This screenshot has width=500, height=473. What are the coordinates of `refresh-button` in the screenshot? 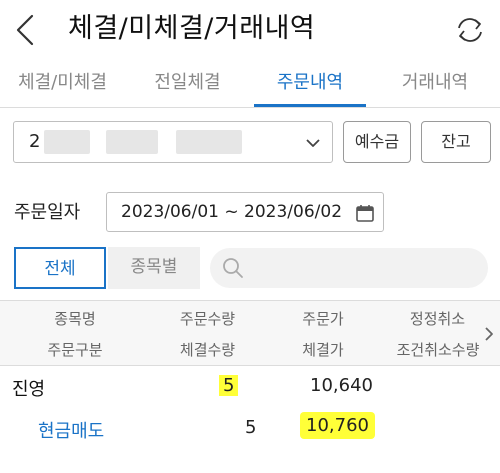 It's located at (470, 30).